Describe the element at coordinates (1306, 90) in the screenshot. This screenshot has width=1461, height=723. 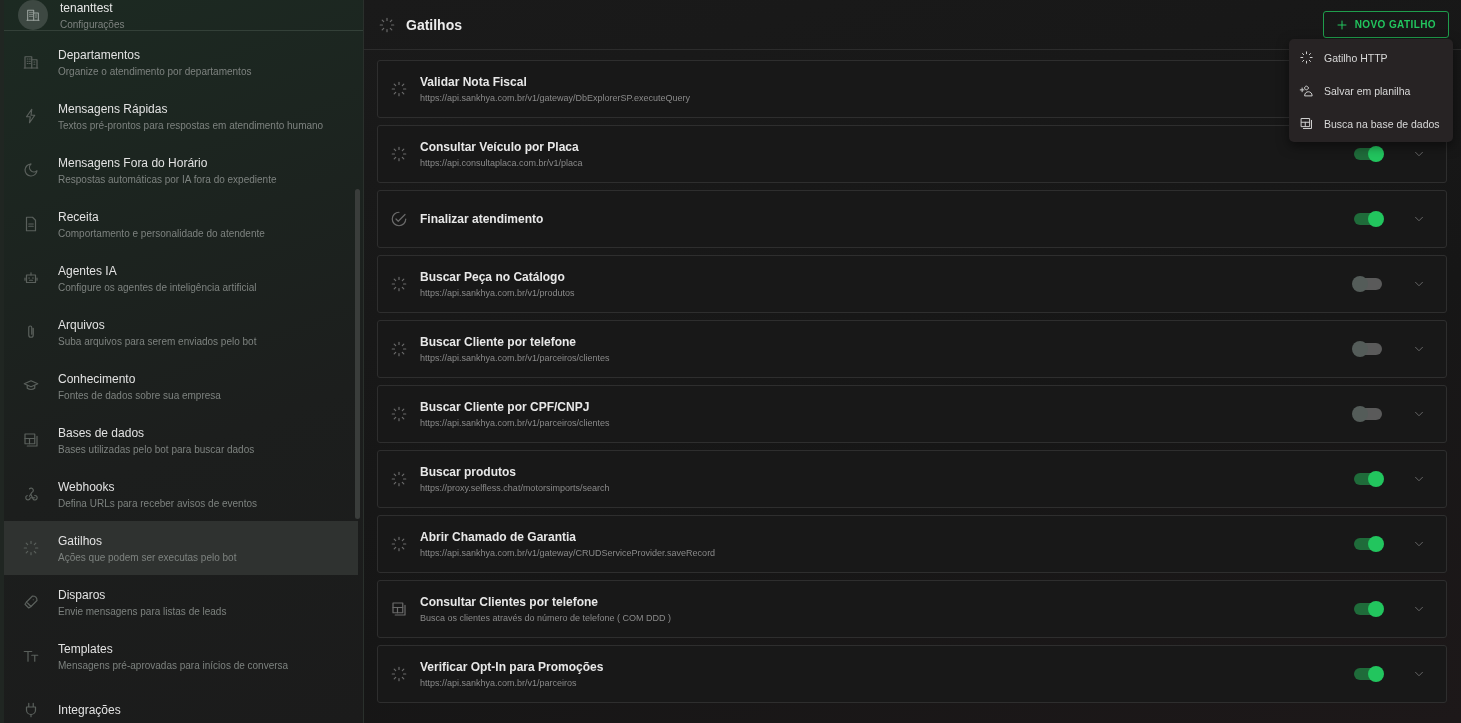
I see `person-icon` at that location.